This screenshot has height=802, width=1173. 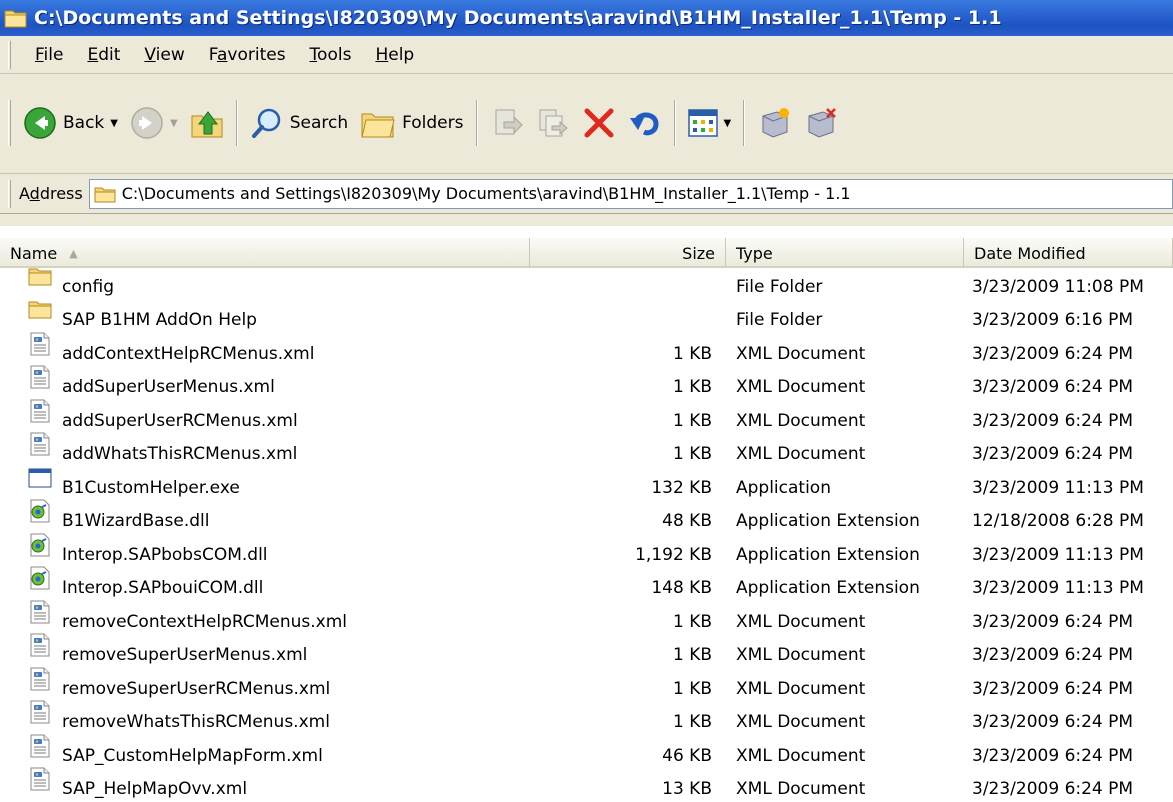 I want to click on copy-to-button, so click(x=553, y=123).